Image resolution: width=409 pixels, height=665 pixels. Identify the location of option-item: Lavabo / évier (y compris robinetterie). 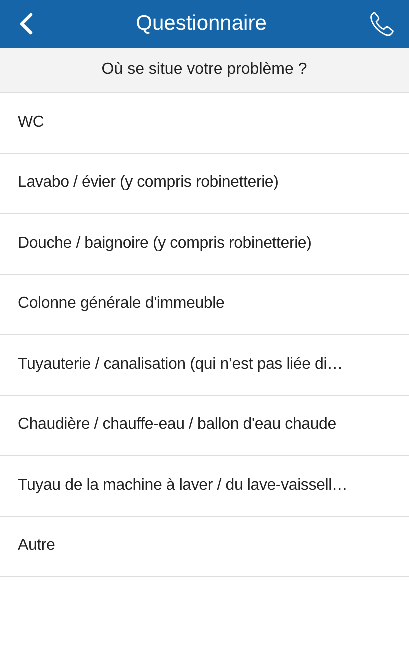
(204, 184).